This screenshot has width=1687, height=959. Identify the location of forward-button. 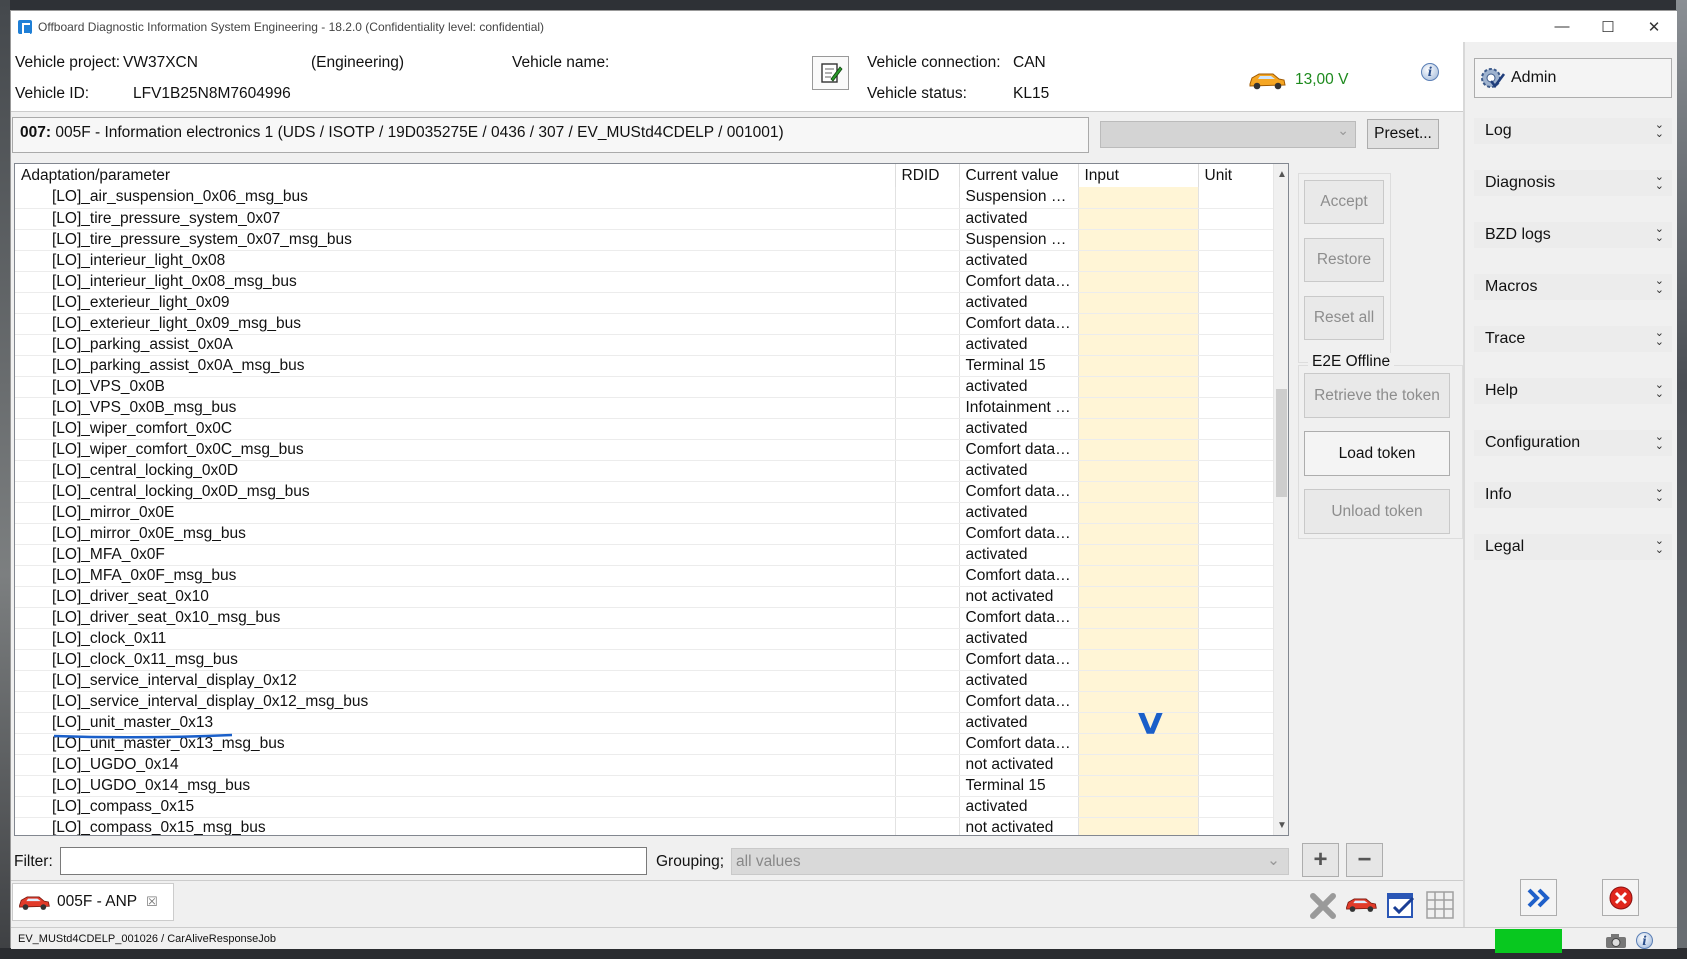
(1538, 897).